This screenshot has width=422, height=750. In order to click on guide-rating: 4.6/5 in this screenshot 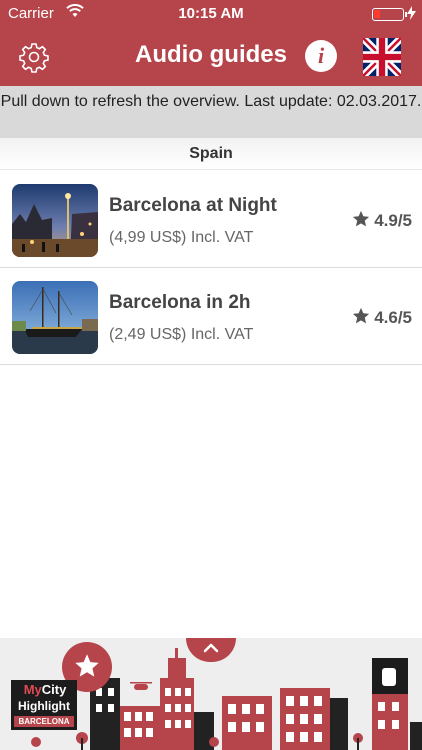, I will do `click(382, 317)`.